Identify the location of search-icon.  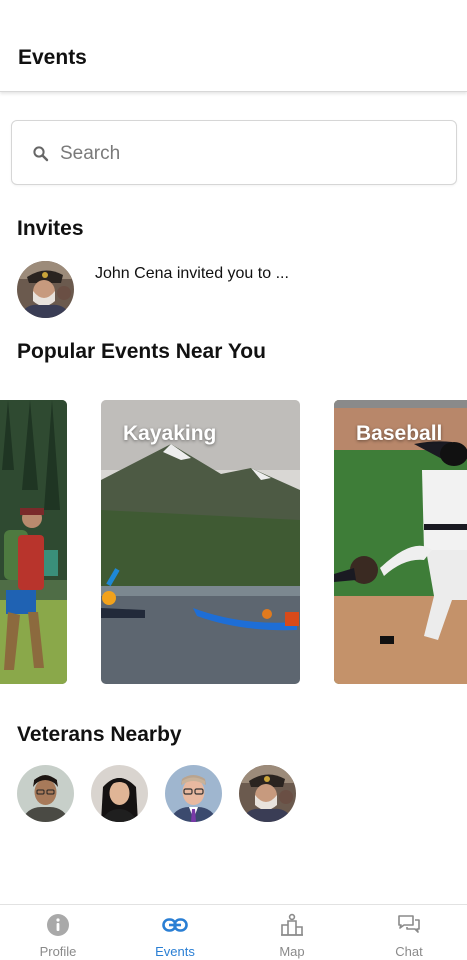
(41, 154).